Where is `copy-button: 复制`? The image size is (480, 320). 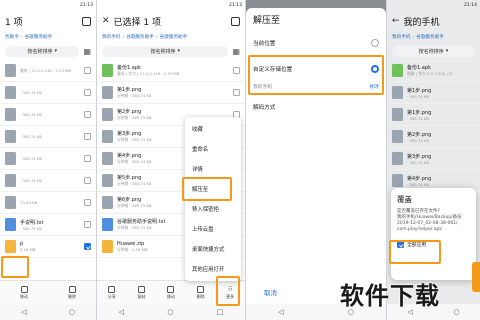
copy-button: 复制 is located at coordinates (141, 292).